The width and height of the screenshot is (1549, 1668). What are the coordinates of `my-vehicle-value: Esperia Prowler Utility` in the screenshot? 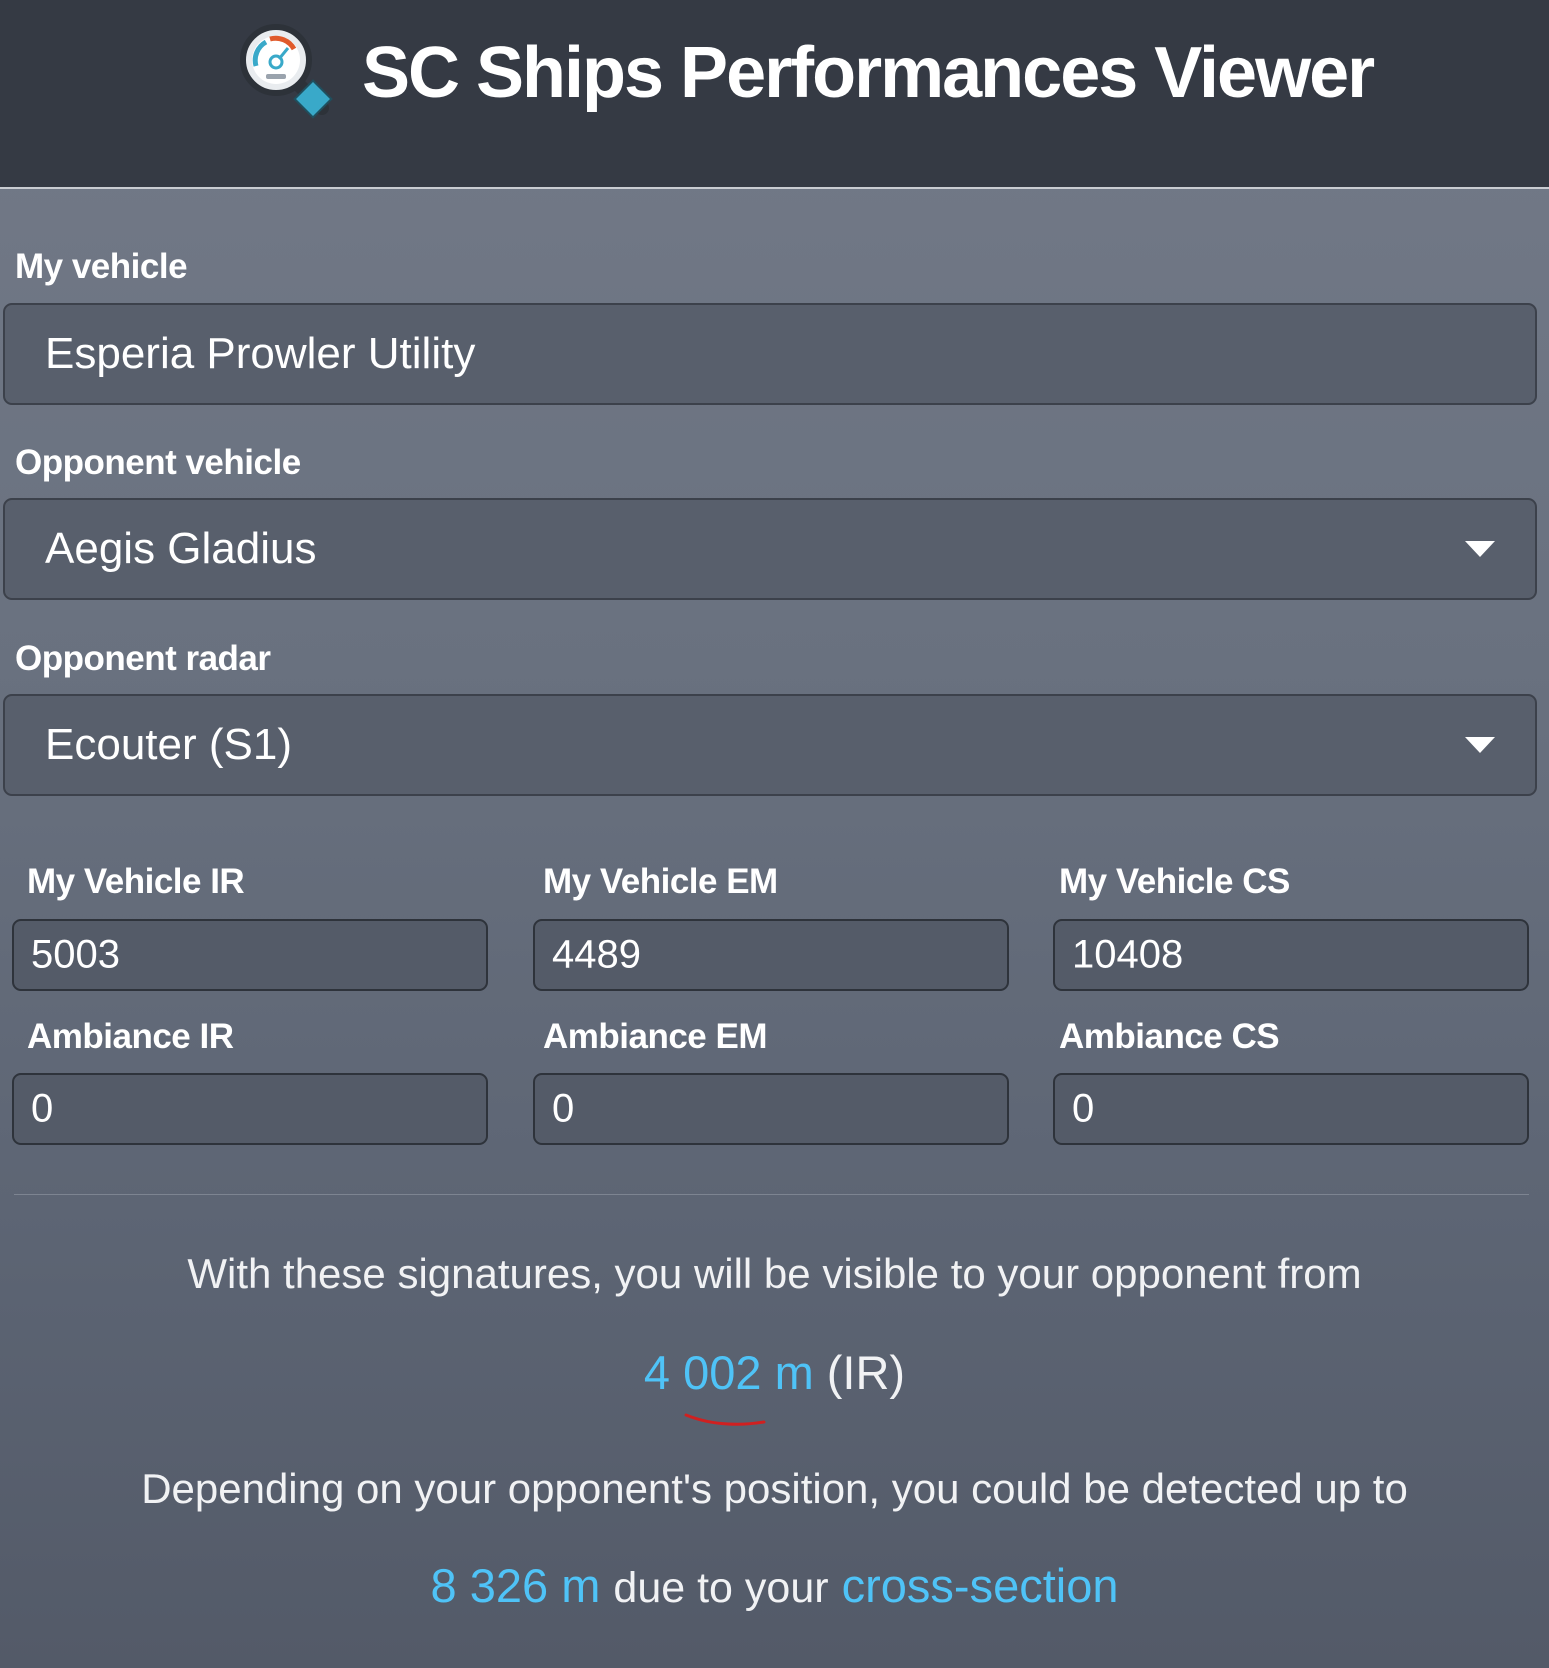 It's located at (260, 353).